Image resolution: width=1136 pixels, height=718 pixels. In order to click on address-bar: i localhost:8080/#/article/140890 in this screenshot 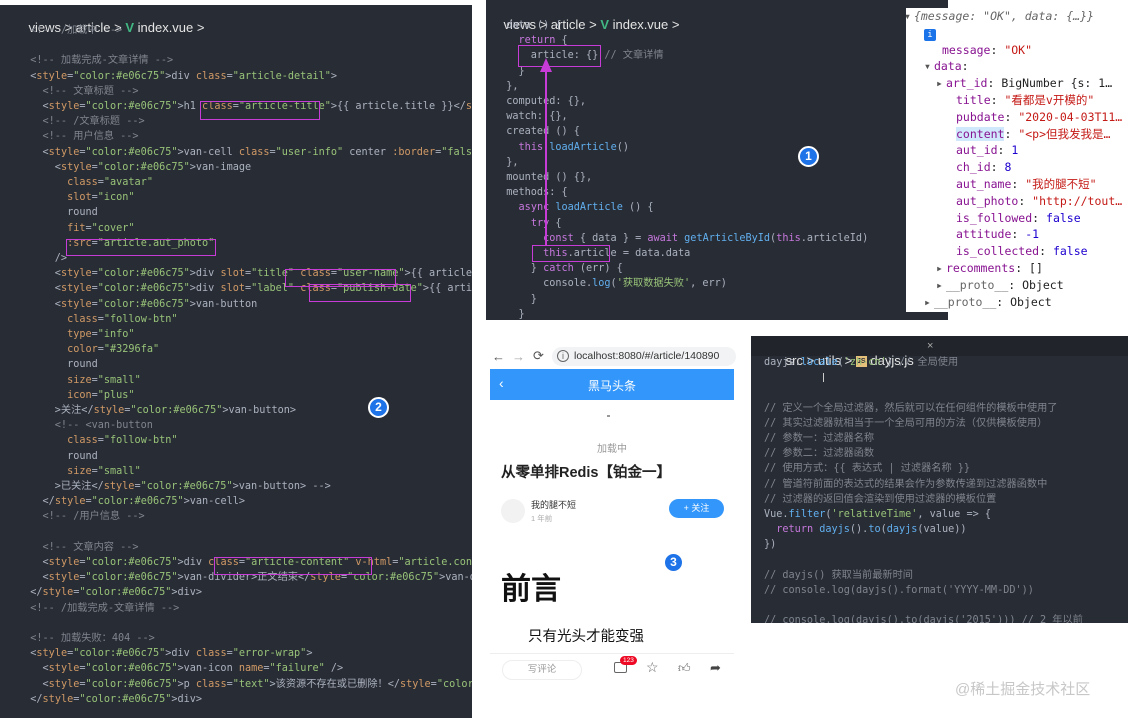, I will do `click(644, 356)`.